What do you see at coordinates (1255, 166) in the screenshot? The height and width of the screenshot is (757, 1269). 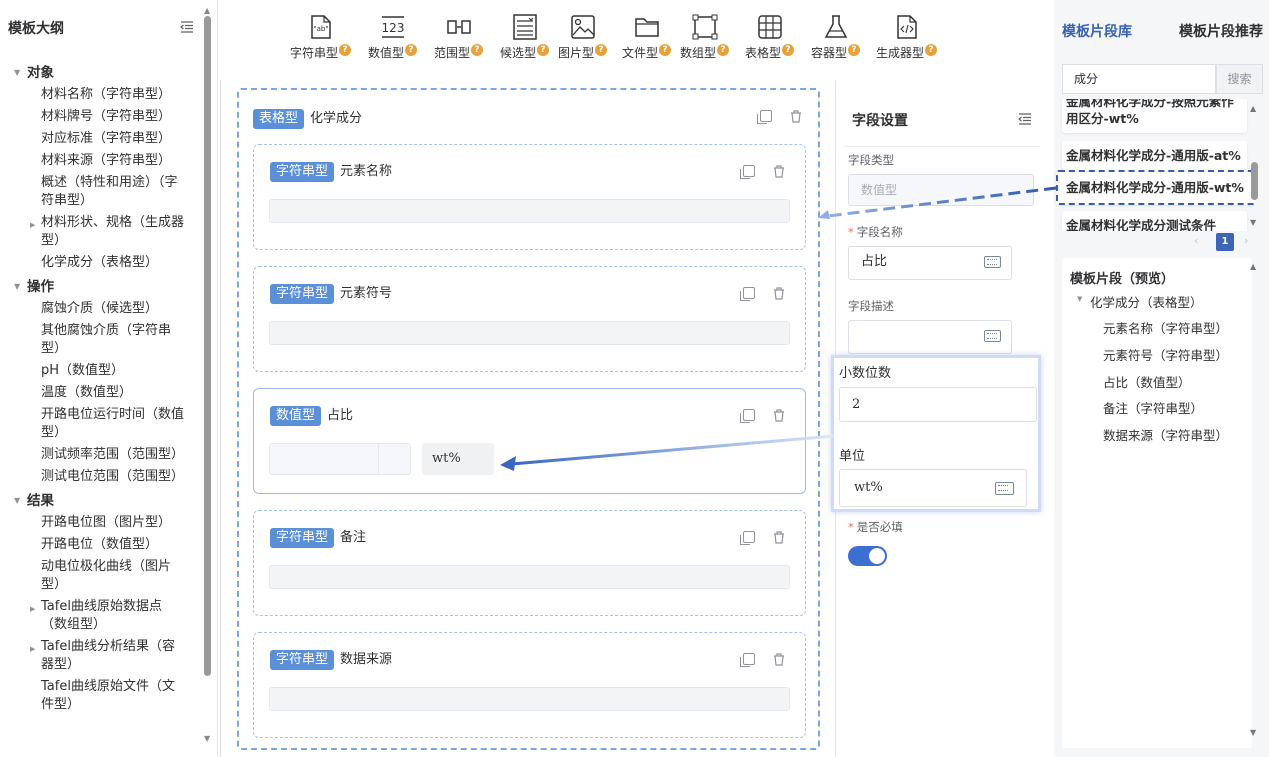 I see `results-scrollbar: ▲ ▼` at bounding box center [1255, 166].